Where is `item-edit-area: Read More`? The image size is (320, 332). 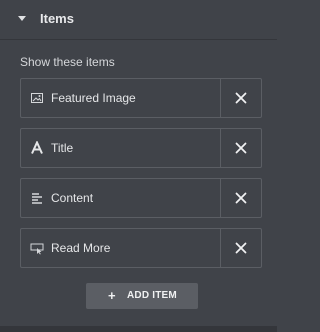
item-edit-area: Read More is located at coordinates (121, 248).